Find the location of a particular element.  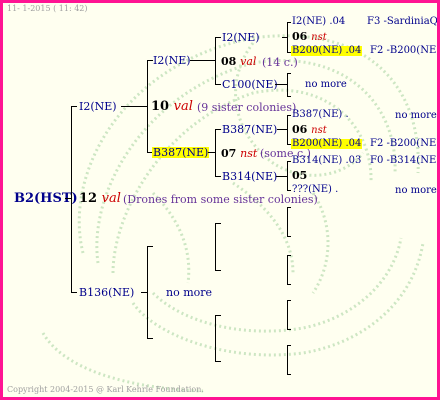

queen-gen4: ???(NE) . is located at coordinates (315, 190).